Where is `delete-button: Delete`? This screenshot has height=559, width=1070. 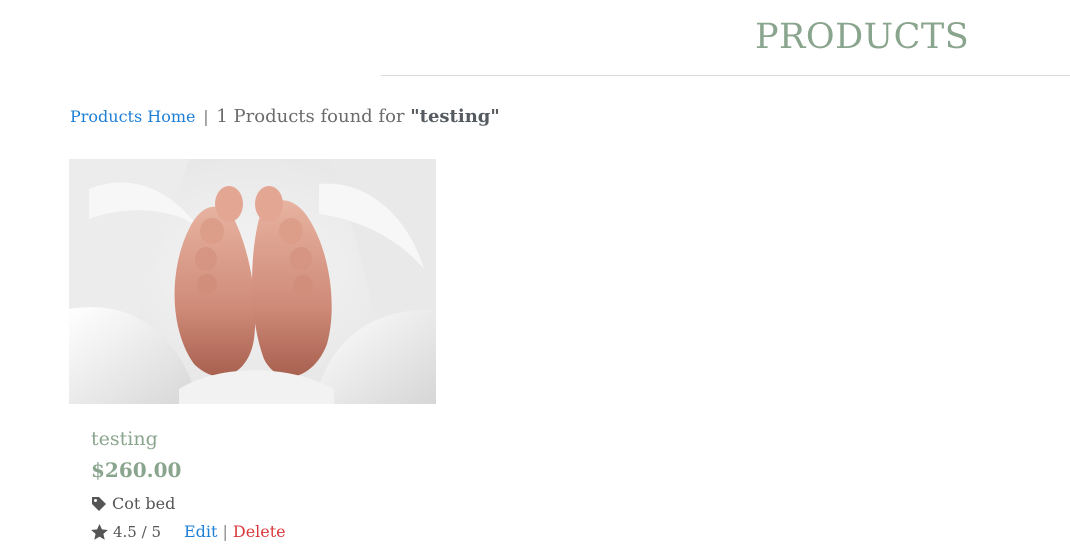
delete-button: Delete is located at coordinates (259, 532).